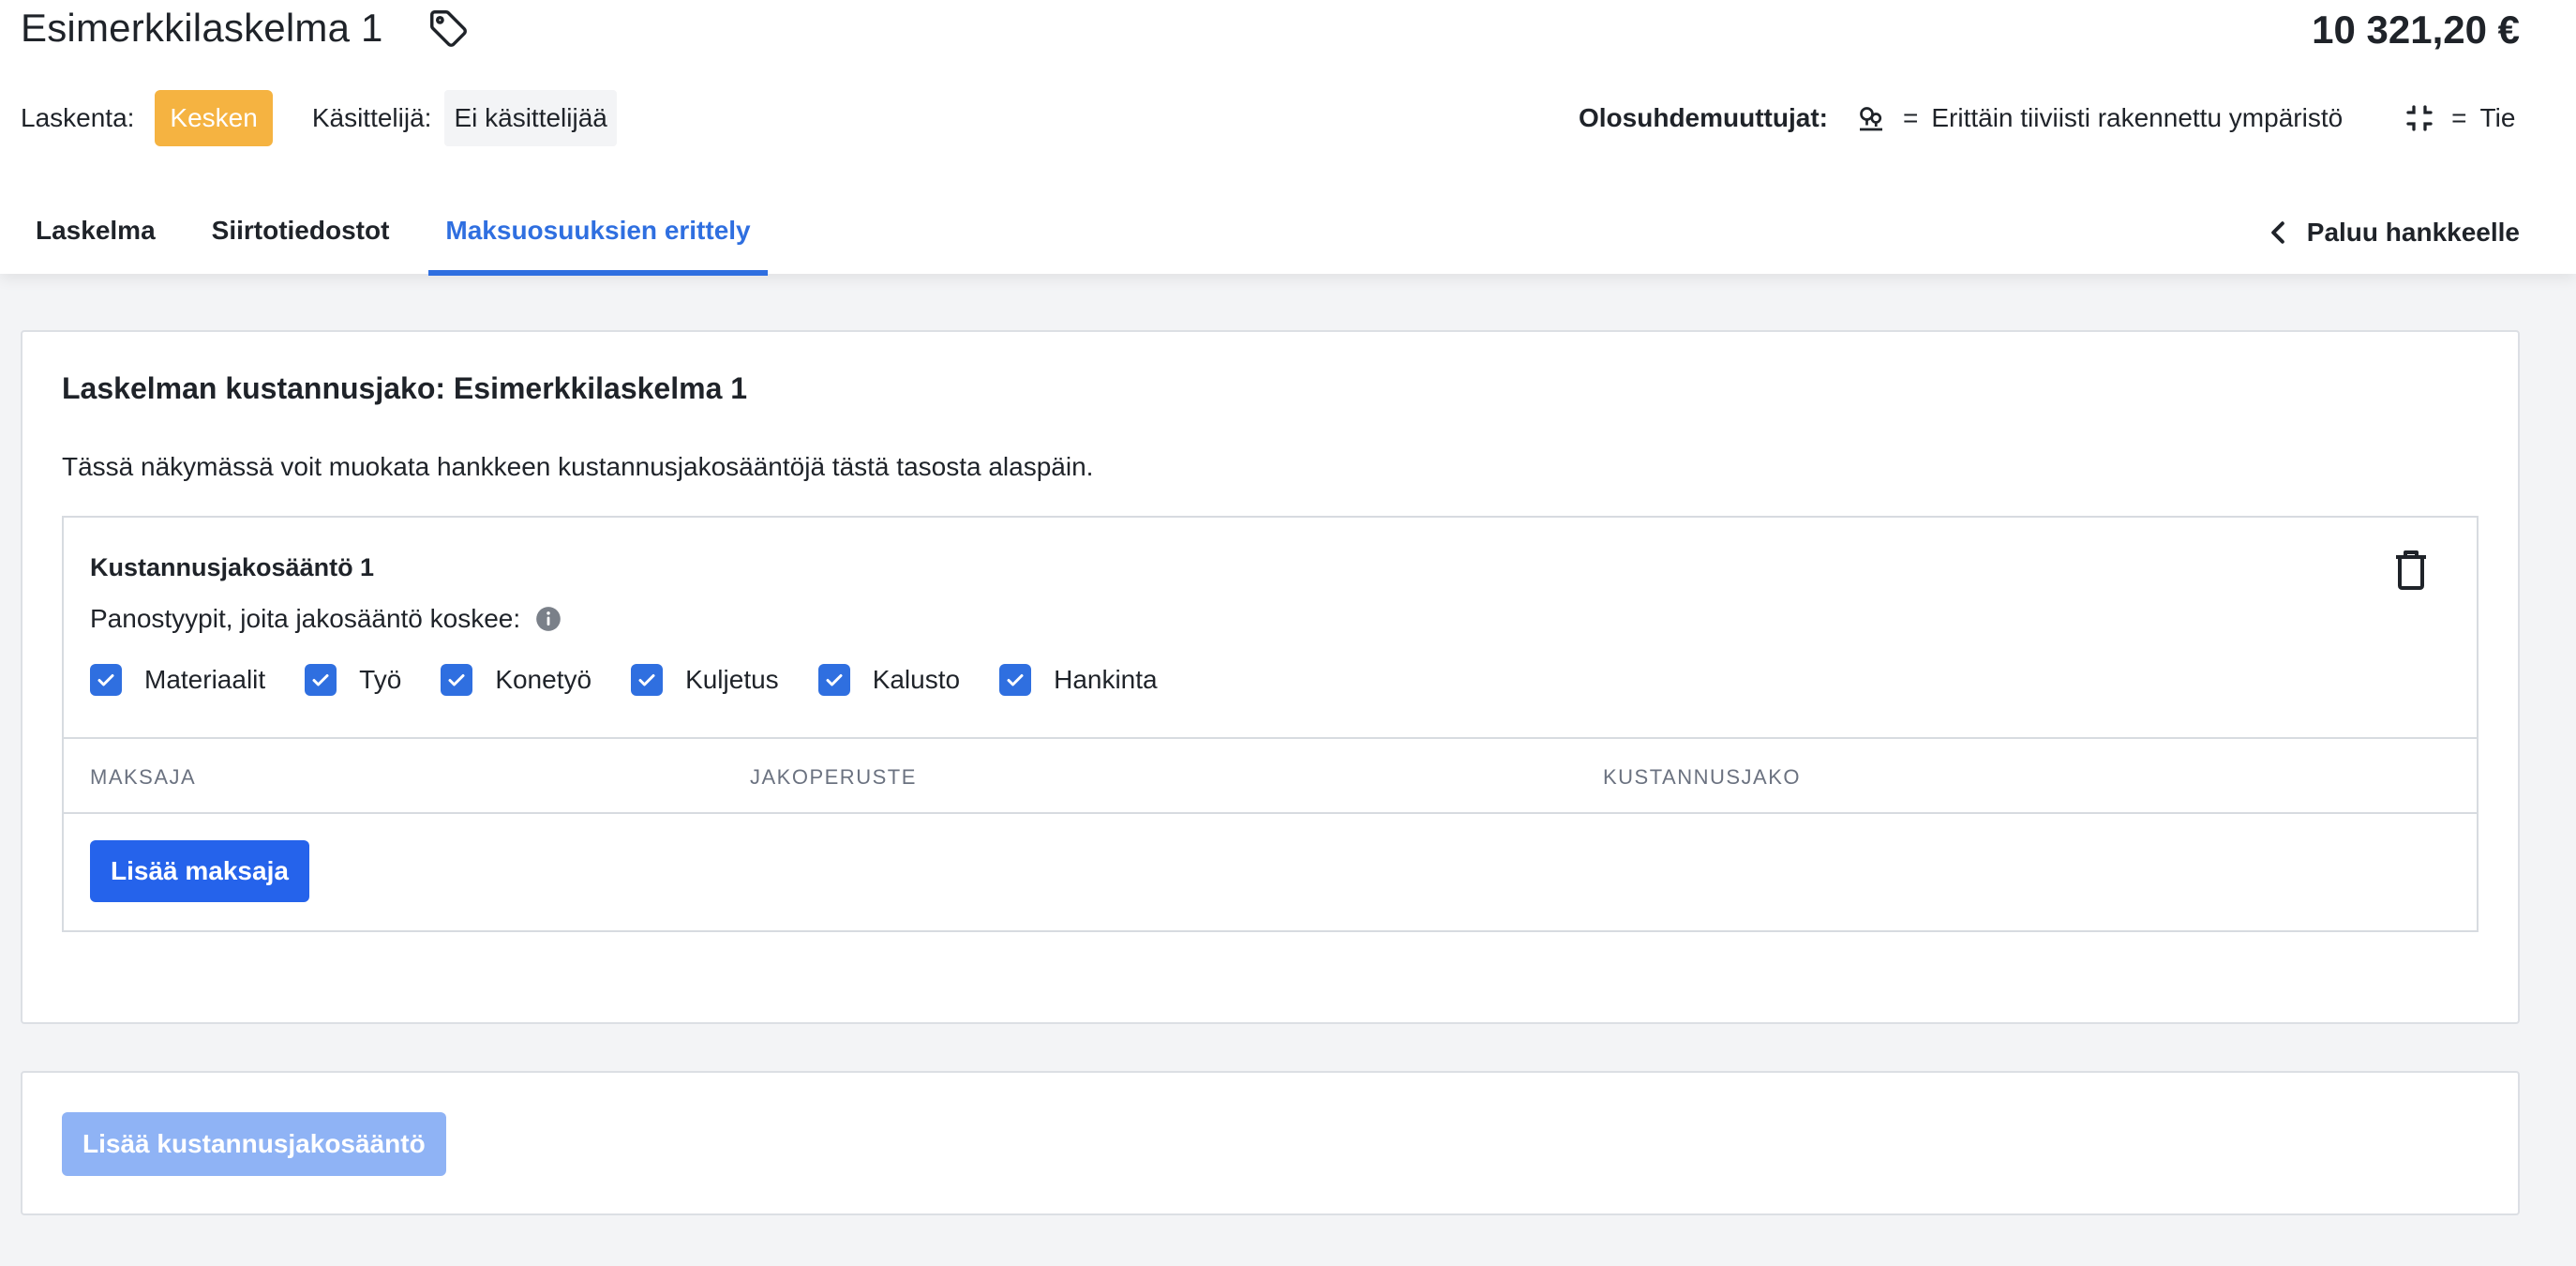 The width and height of the screenshot is (2576, 1266). I want to click on checkbox-kuljetus: Kuljetus, so click(705, 680).